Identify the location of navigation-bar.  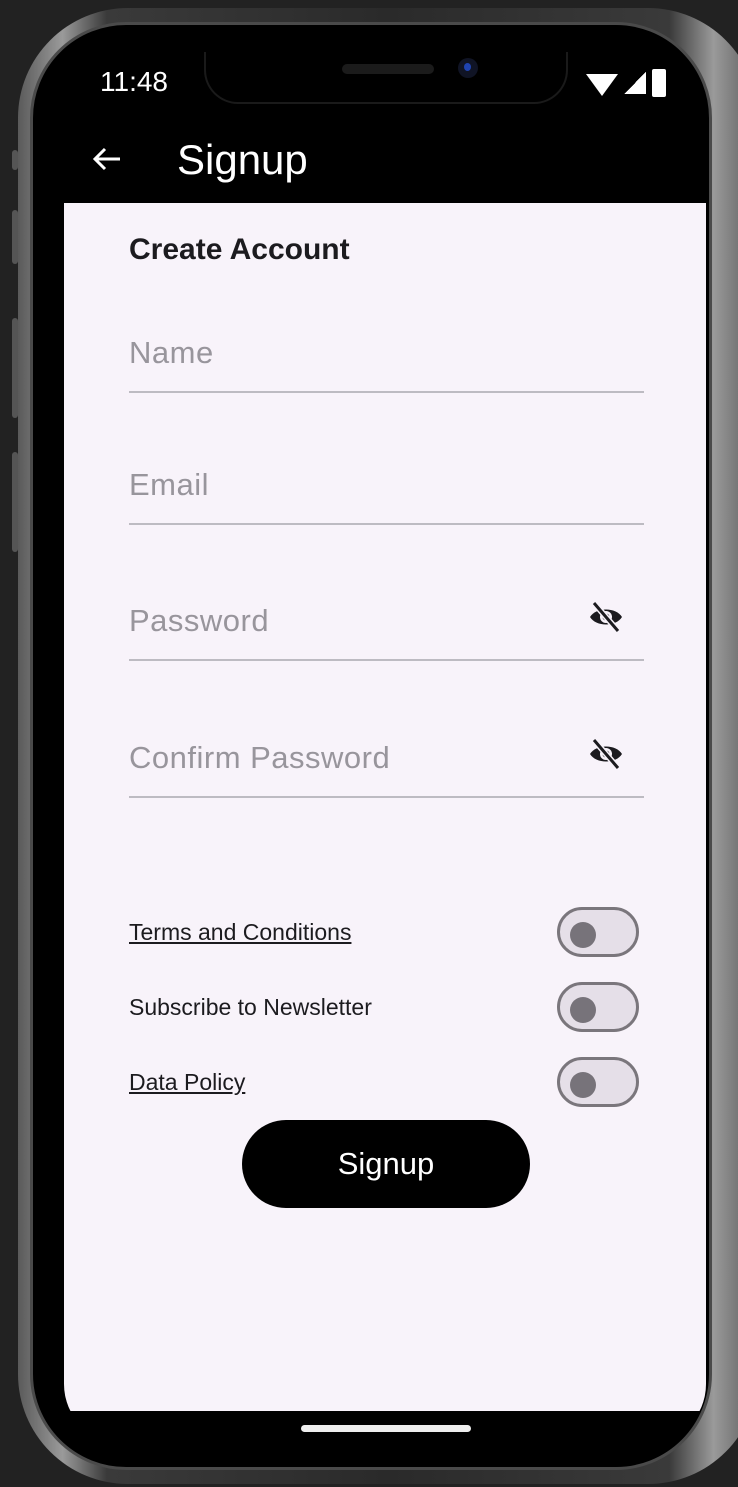
(385, 1427).